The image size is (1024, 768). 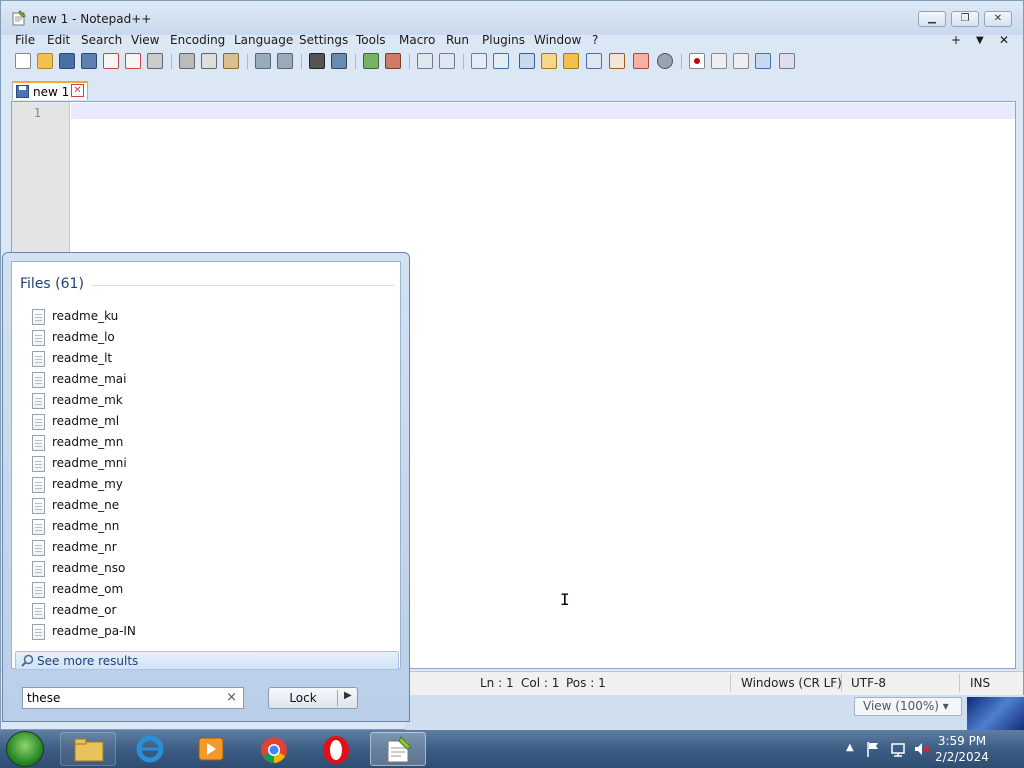 I want to click on clock-date: 2/2/2024, so click(x=962, y=757).